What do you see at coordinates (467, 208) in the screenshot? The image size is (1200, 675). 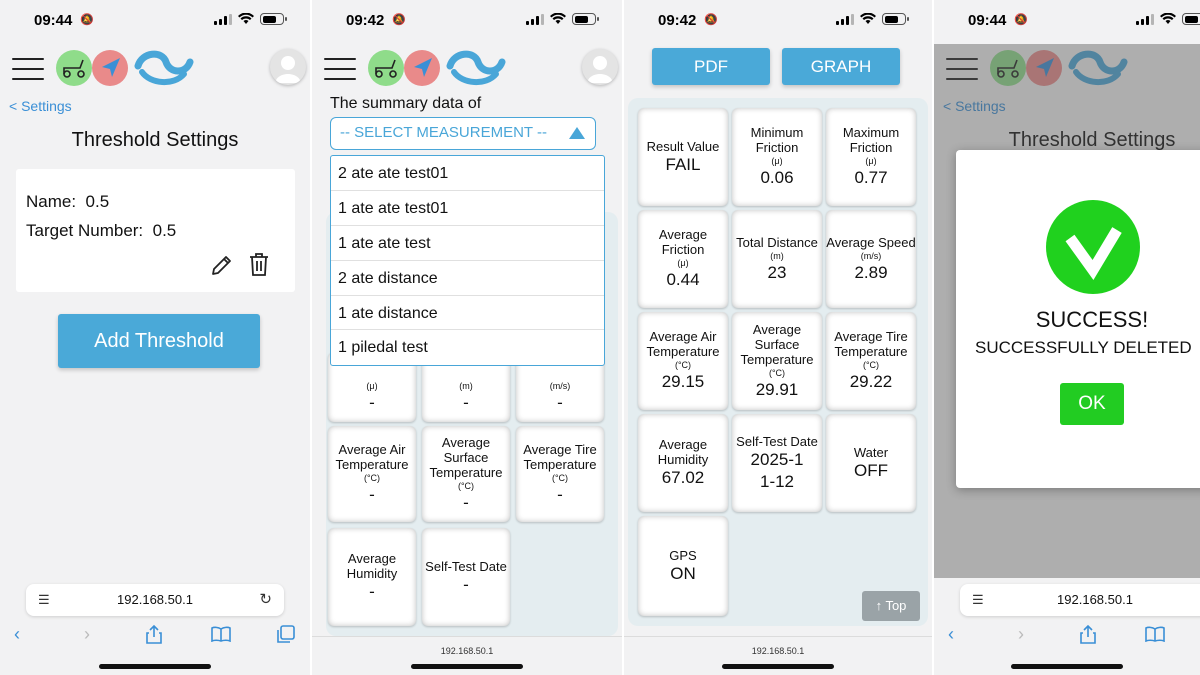 I see `dropdown-option: 1 ate ate test01` at bounding box center [467, 208].